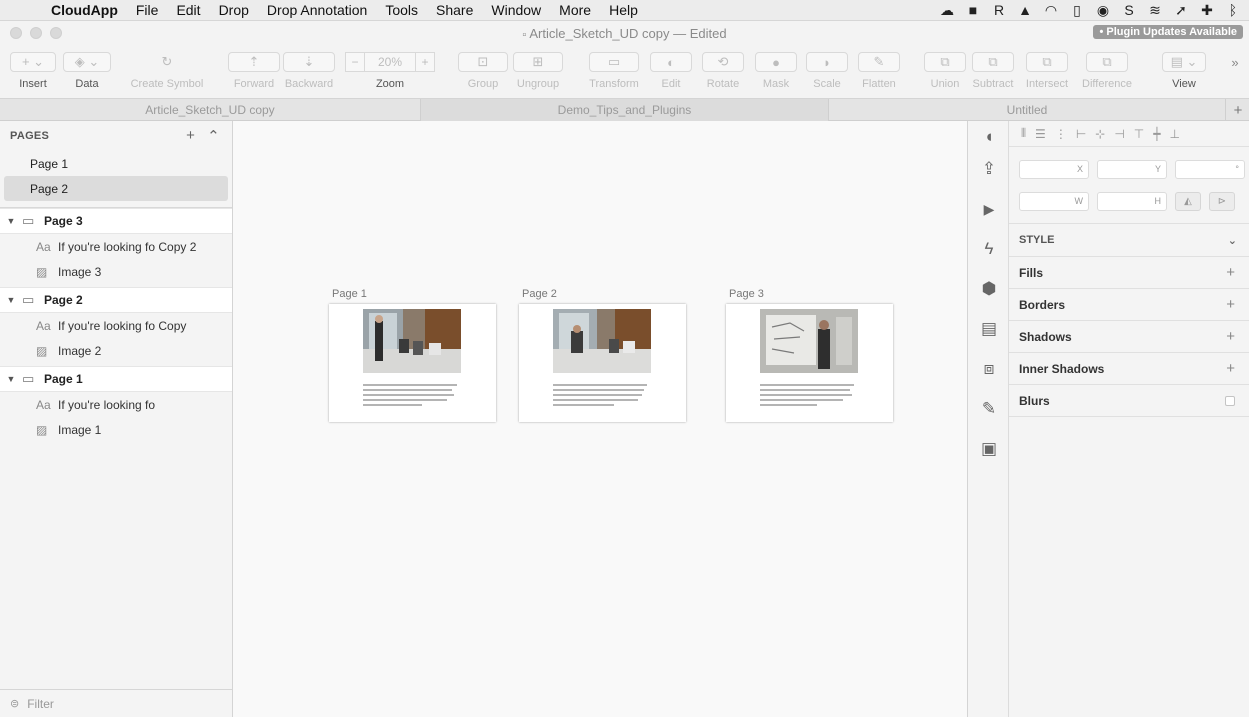  Describe the element at coordinates (317, 10) in the screenshot. I see `menu-drop-annotation: Drop Annotation` at that location.